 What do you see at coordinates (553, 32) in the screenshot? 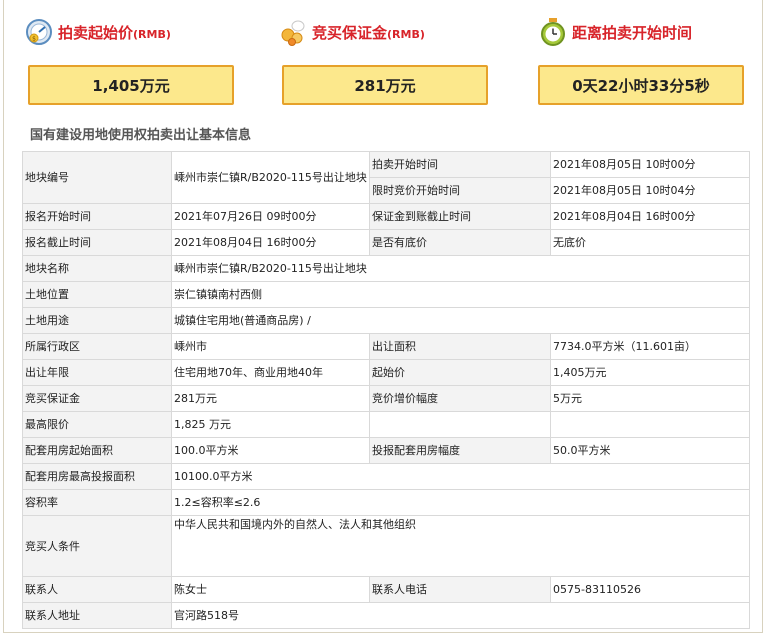
I see `clock-icon` at bounding box center [553, 32].